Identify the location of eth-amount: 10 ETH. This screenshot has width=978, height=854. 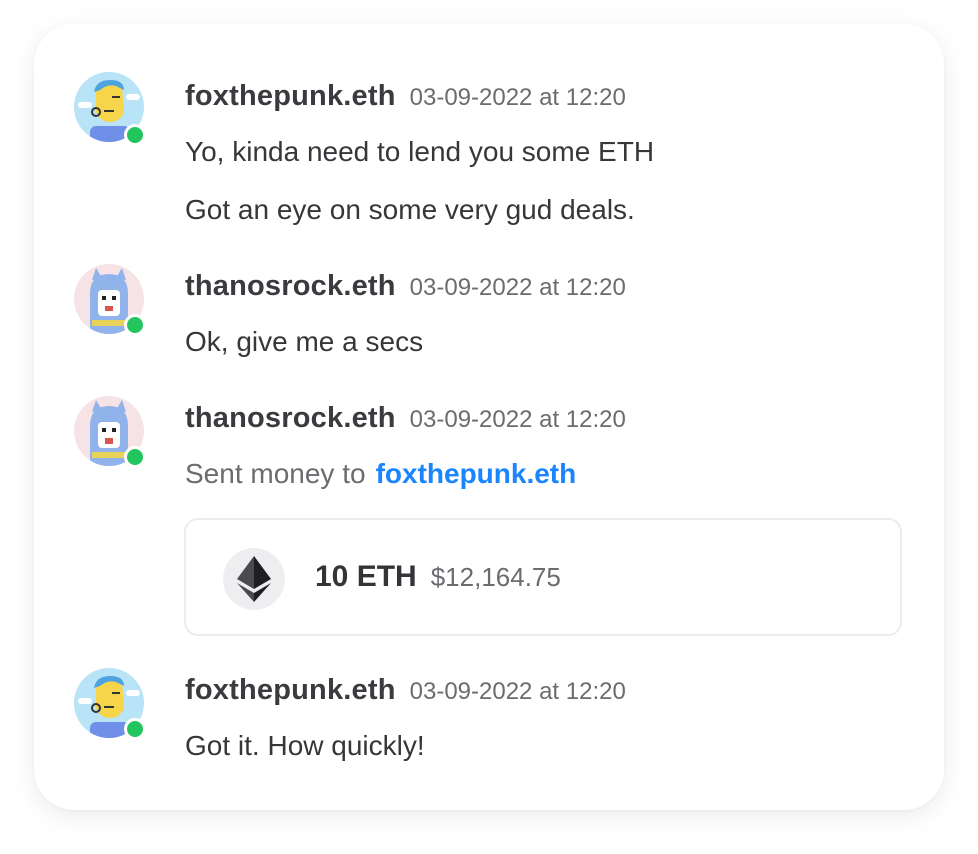
(366, 576).